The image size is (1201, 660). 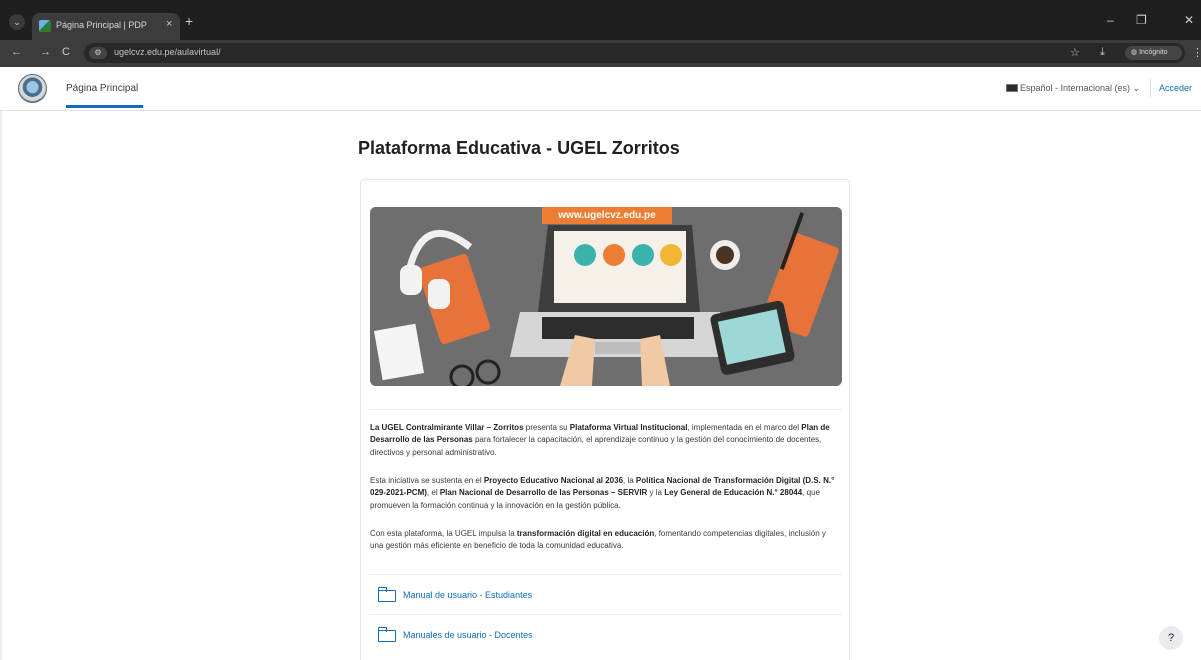 What do you see at coordinates (169, 24) in the screenshot?
I see `tab-close-icon: ×` at bounding box center [169, 24].